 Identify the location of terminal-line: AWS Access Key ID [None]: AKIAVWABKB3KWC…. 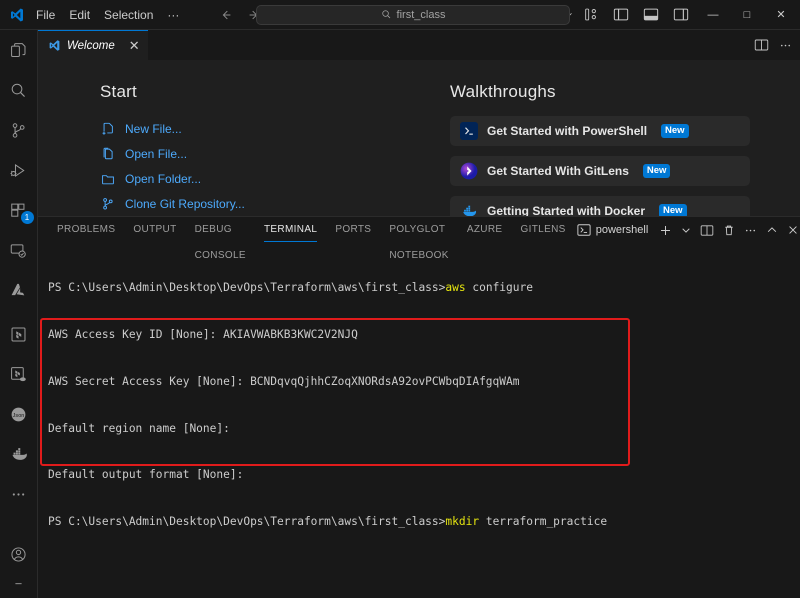
(203, 334).